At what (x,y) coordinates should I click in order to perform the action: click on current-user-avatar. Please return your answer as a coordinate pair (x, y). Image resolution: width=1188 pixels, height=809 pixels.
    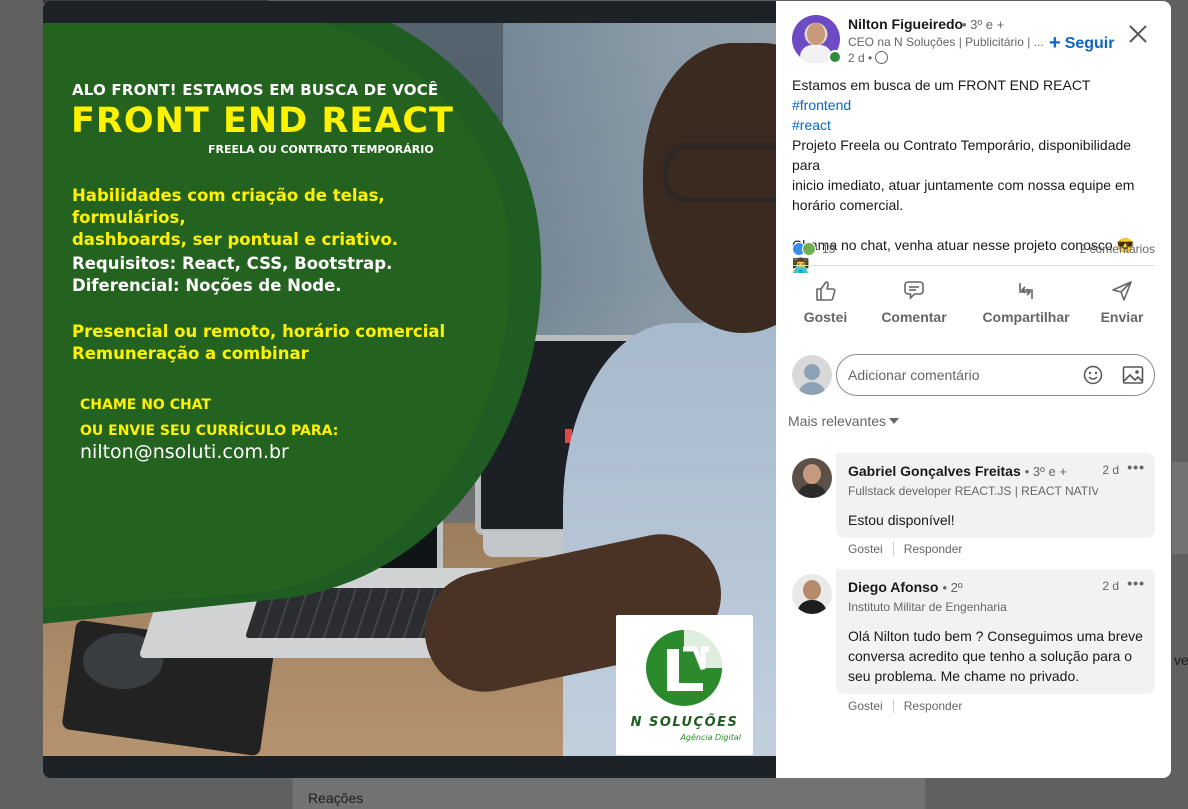
    Looking at the image, I should click on (812, 375).